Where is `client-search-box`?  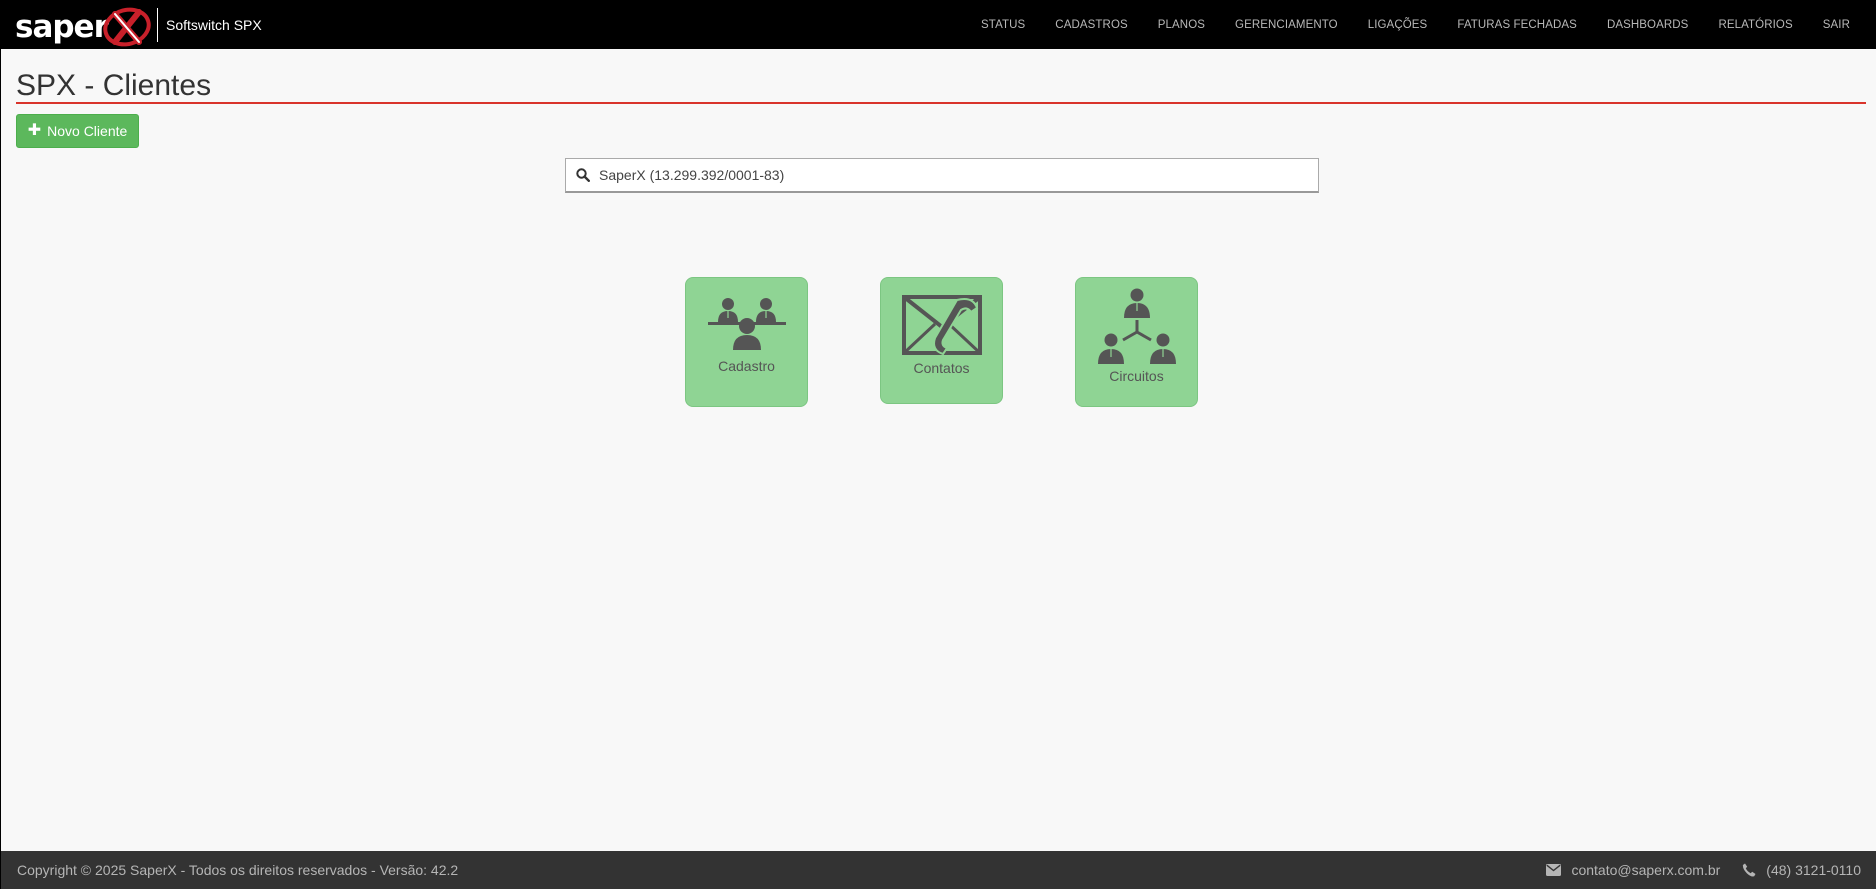 client-search-box is located at coordinates (942, 175).